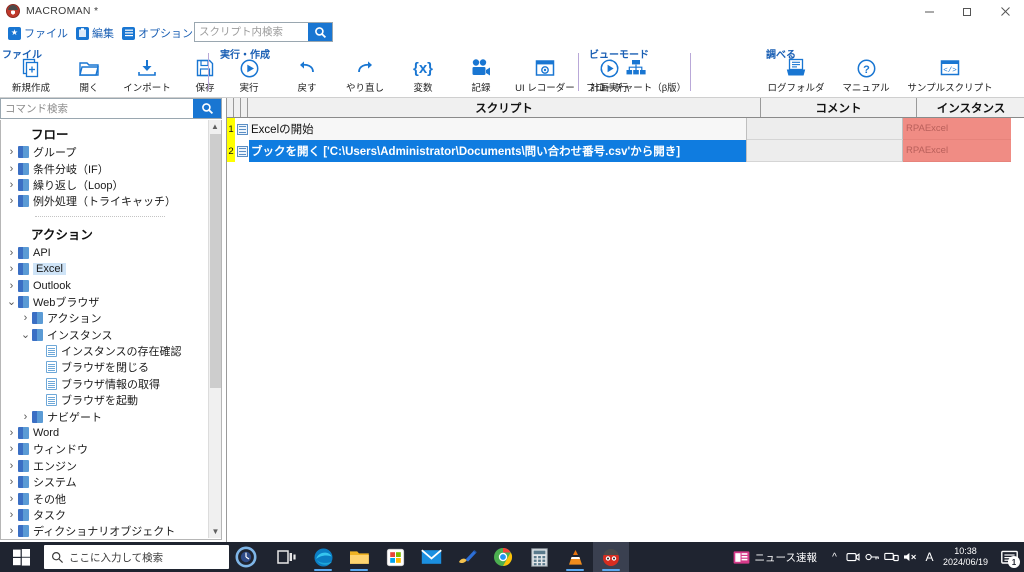  What do you see at coordinates (105, 466) in the screenshot?
I see `tree-item: › エンジン` at bounding box center [105, 466].